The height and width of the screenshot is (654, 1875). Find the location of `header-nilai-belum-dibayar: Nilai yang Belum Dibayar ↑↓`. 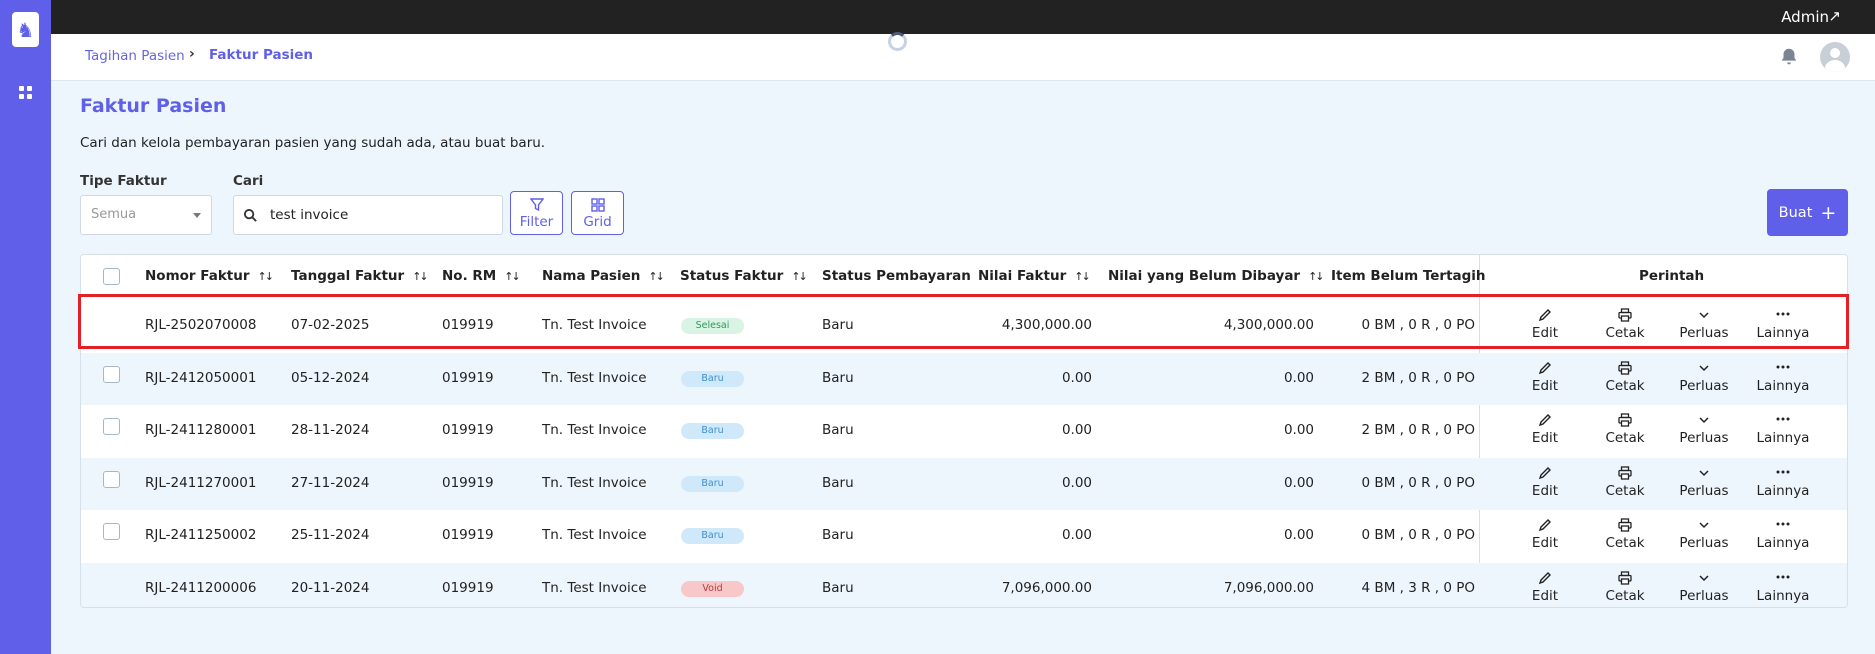

header-nilai-belum-dibayar: Nilai yang Belum Dibayar ↑↓ is located at coordinates (1216, 276).